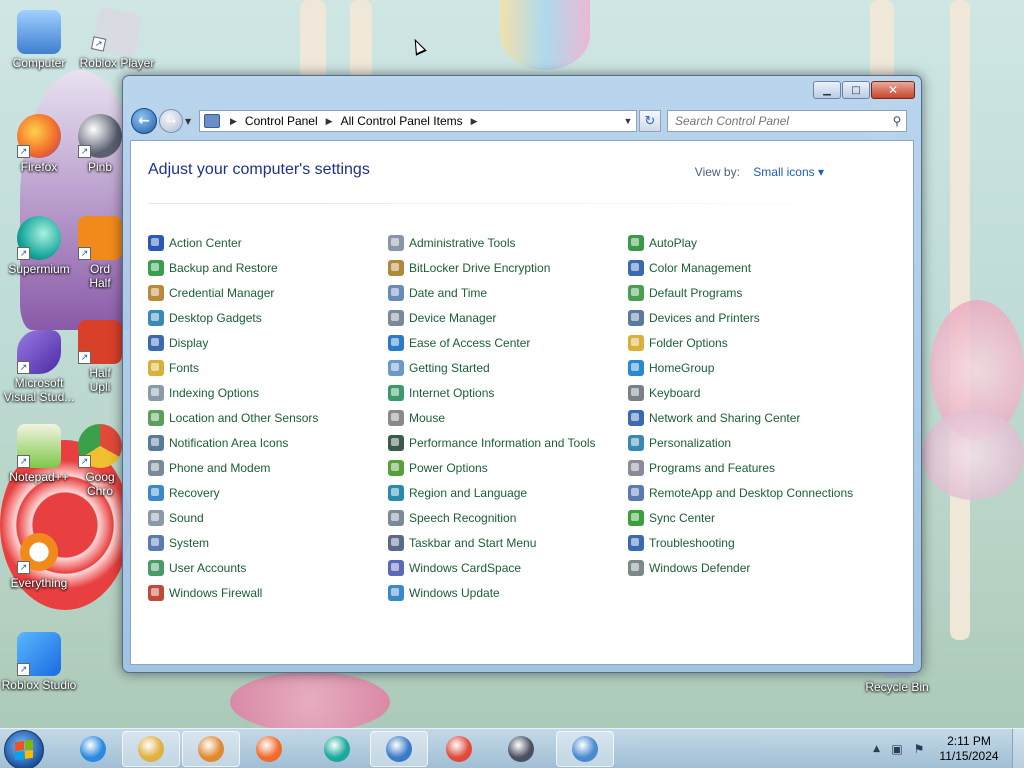  Describe the element at coordinates (156, 542) in the screenshot. I see `system-icon` at that location.